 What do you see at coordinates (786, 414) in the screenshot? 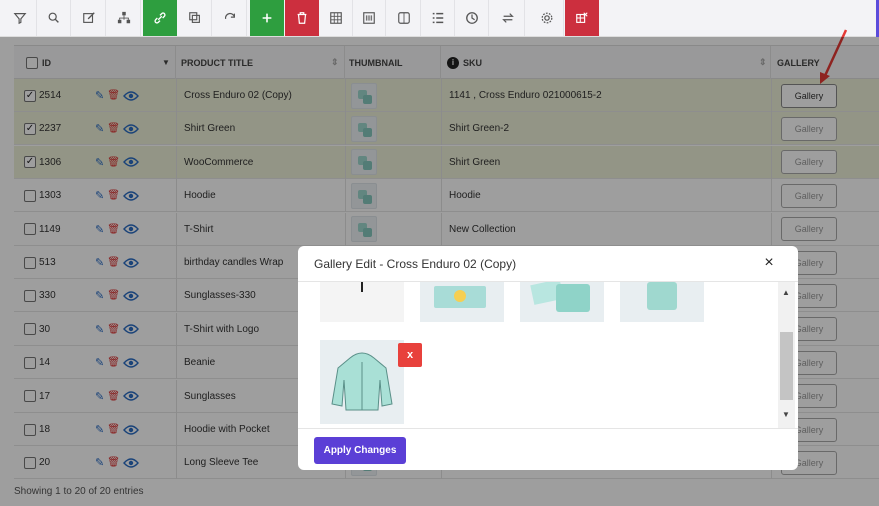
I see `scroll-down-icon: ▼` at bounding box center [786, 414].